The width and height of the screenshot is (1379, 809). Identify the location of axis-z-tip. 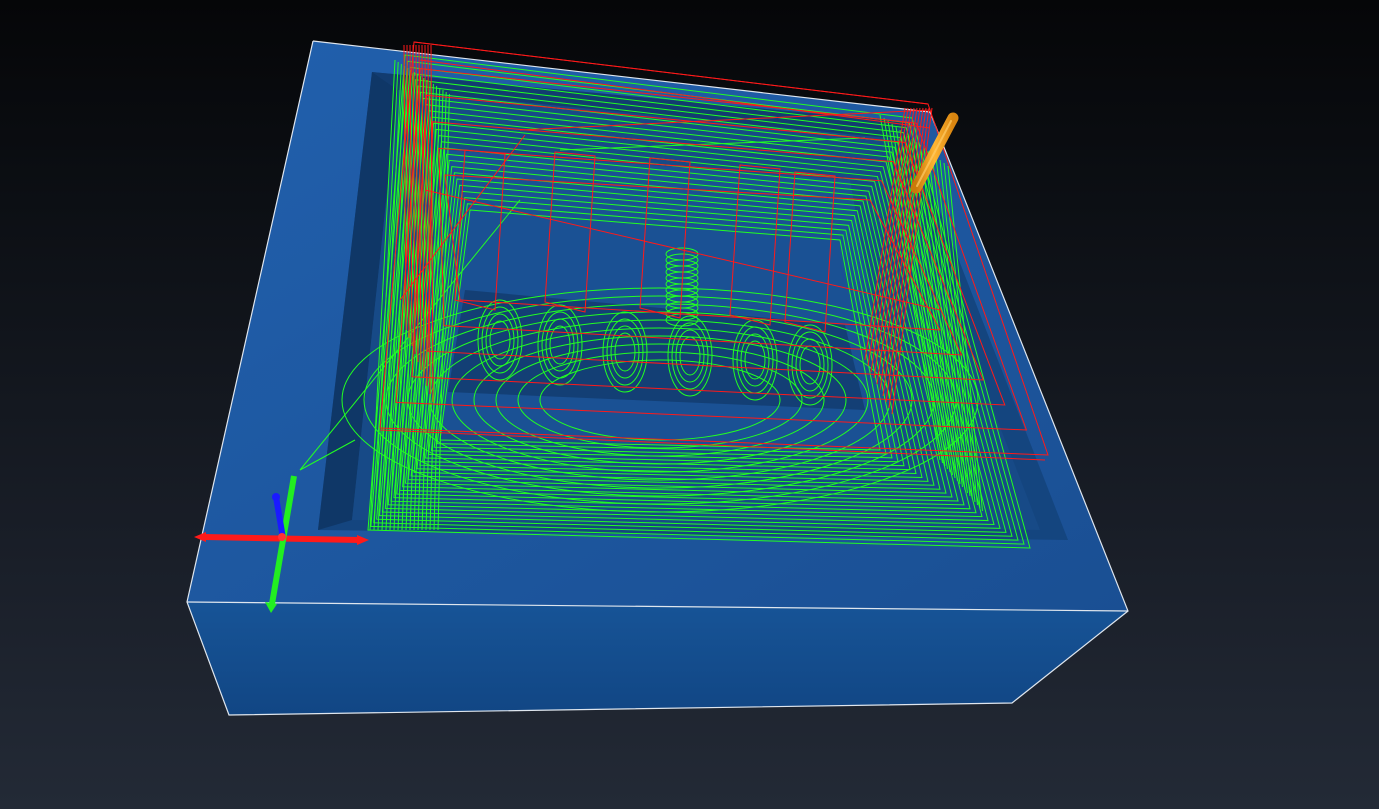
(276, 497).